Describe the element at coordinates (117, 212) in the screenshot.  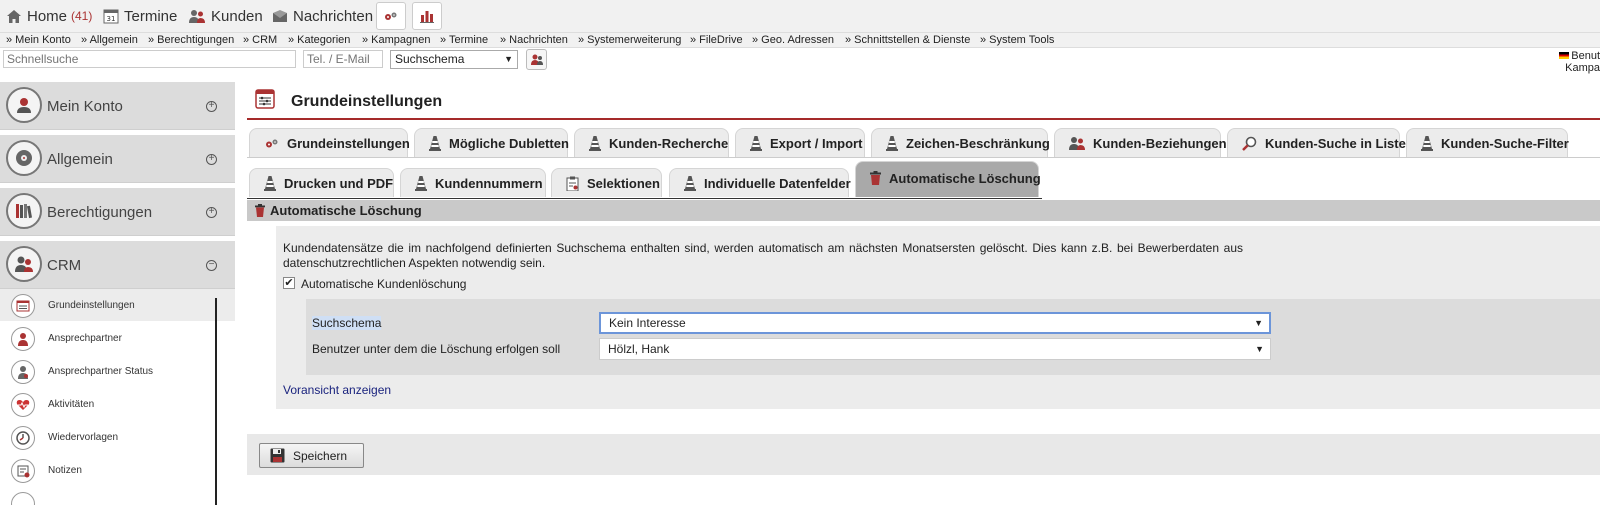
I see `sidebar-group-berechtigungen: Berechtigungen +` at that location.